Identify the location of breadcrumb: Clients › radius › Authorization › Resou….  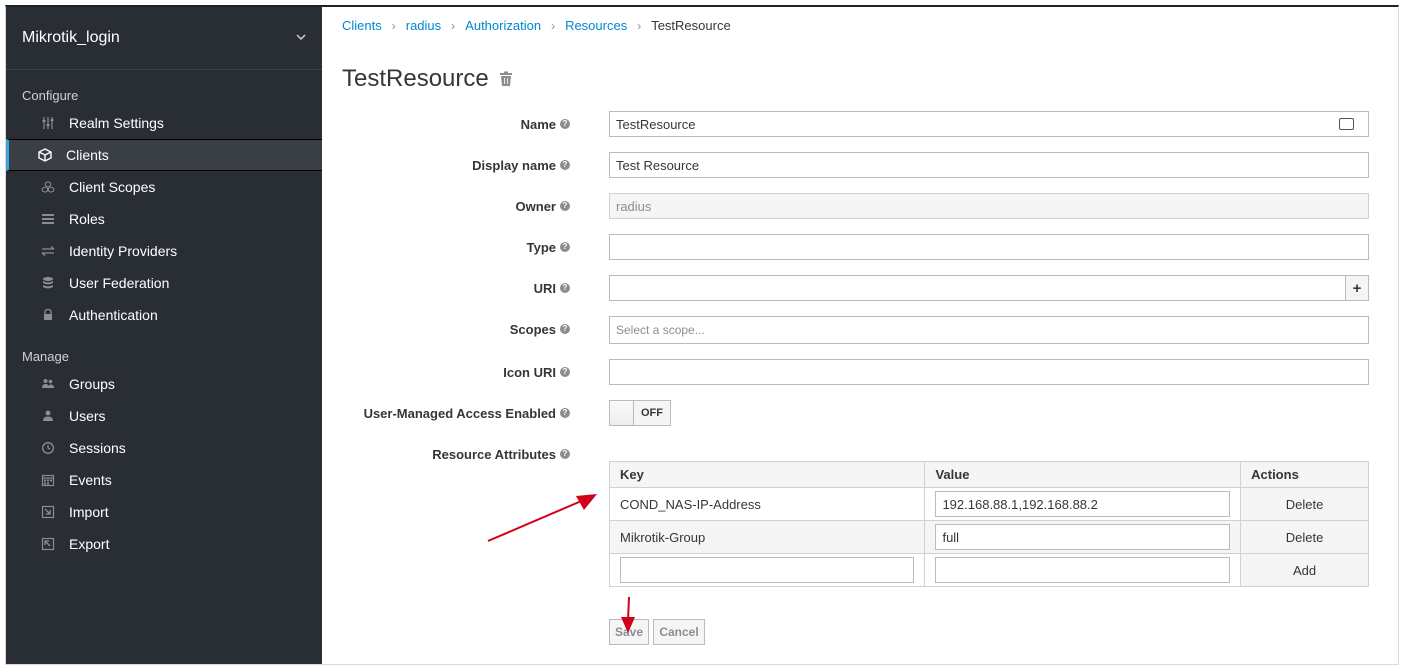
(536, 25).